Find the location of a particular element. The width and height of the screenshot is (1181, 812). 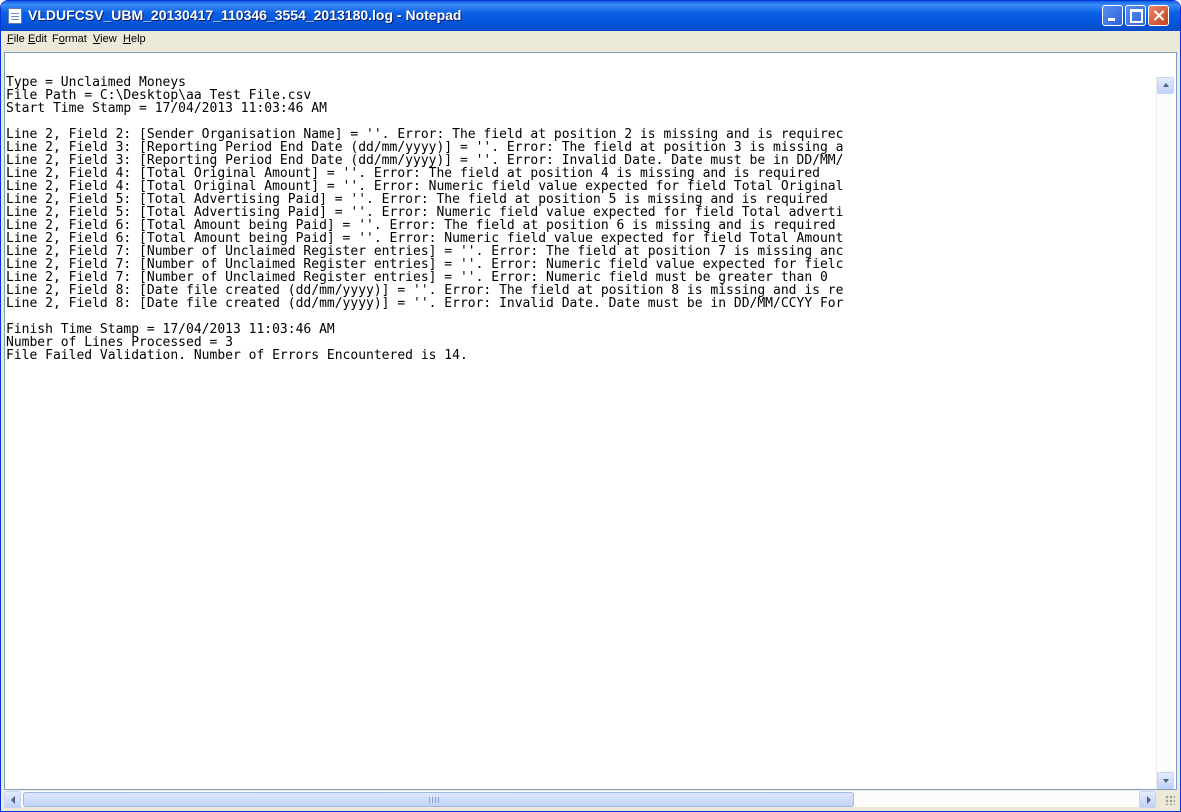

horizontal-scrollbar is located at coordinates (580, 799).